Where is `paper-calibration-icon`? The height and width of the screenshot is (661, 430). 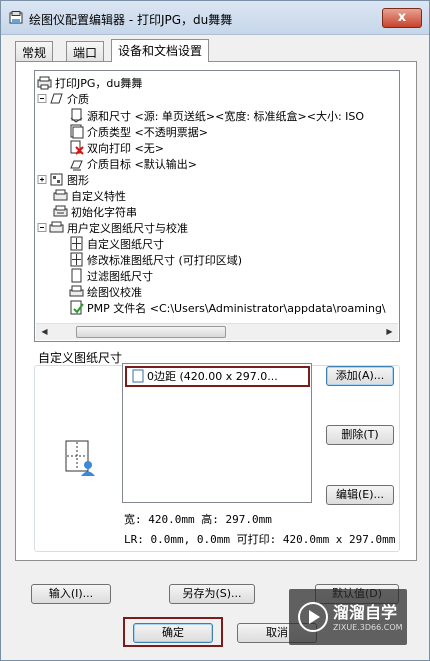
paper-calibration-icon is located at coordinates (56, 227).